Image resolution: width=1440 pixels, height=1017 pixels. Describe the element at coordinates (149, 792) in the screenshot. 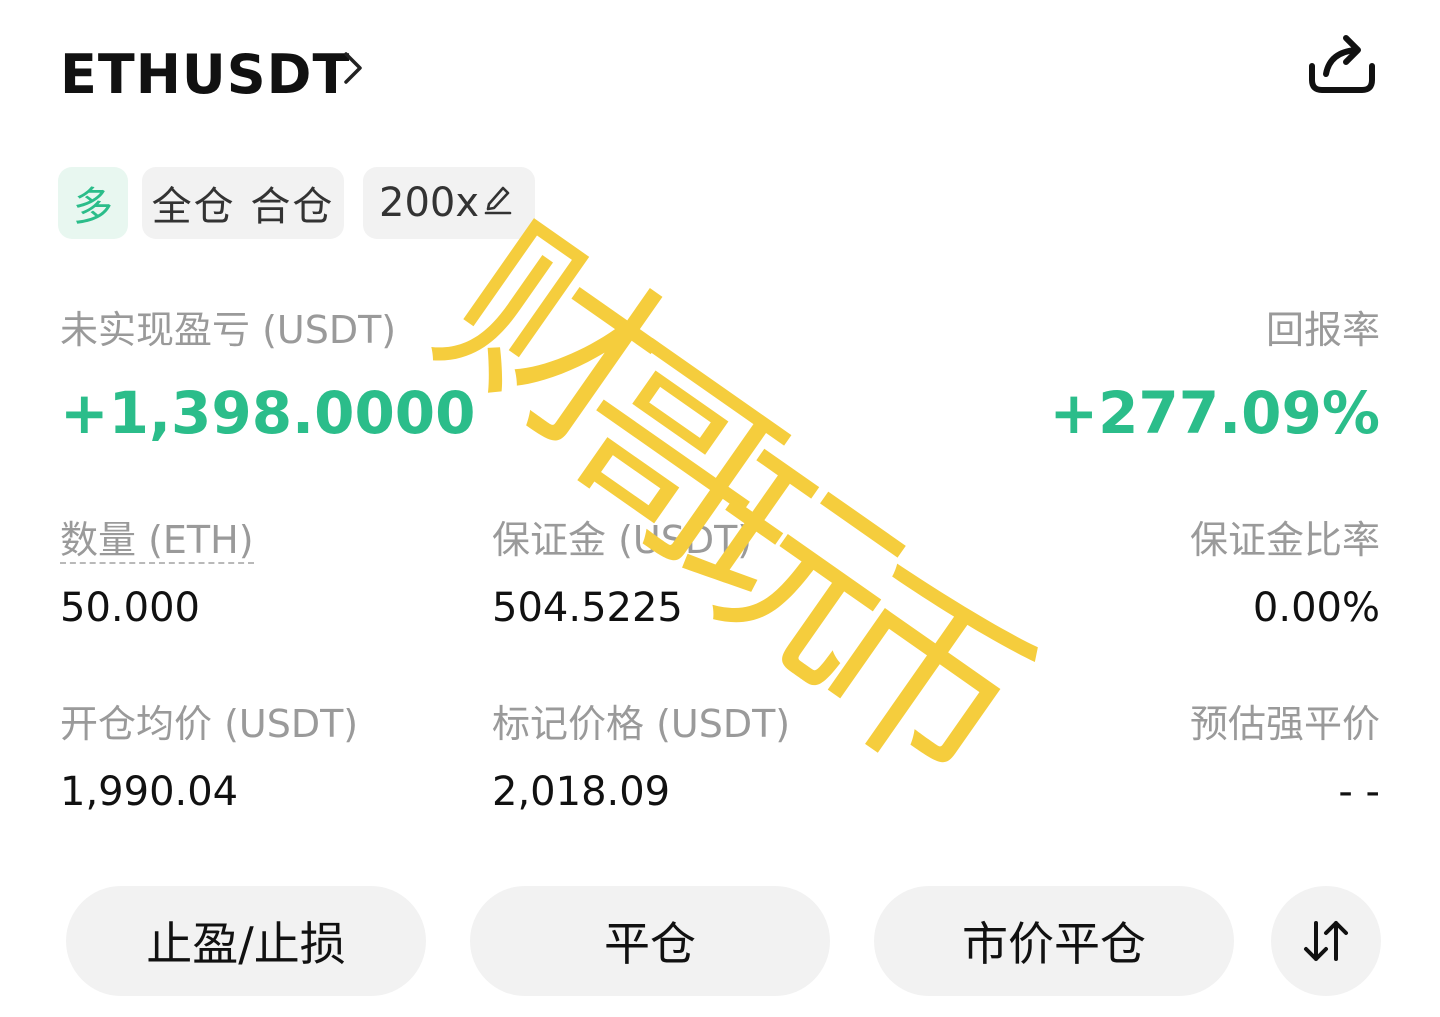

I see `entry-price-value: 1,990.04` at that location.